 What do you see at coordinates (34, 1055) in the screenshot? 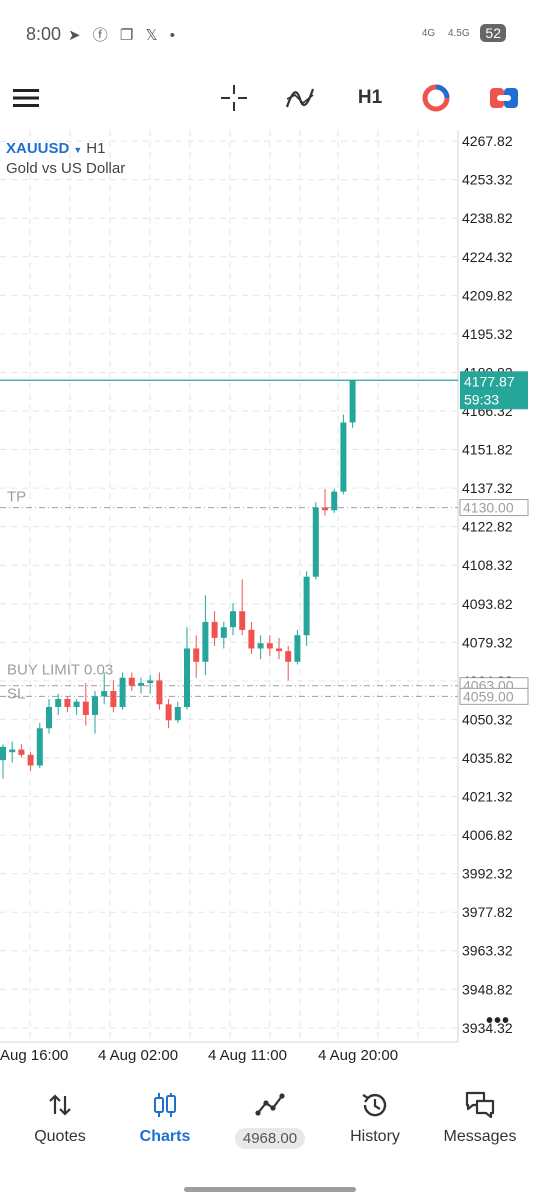
I see `time-tick-label: Aug 16:00` at bounding box center [34, 1055].